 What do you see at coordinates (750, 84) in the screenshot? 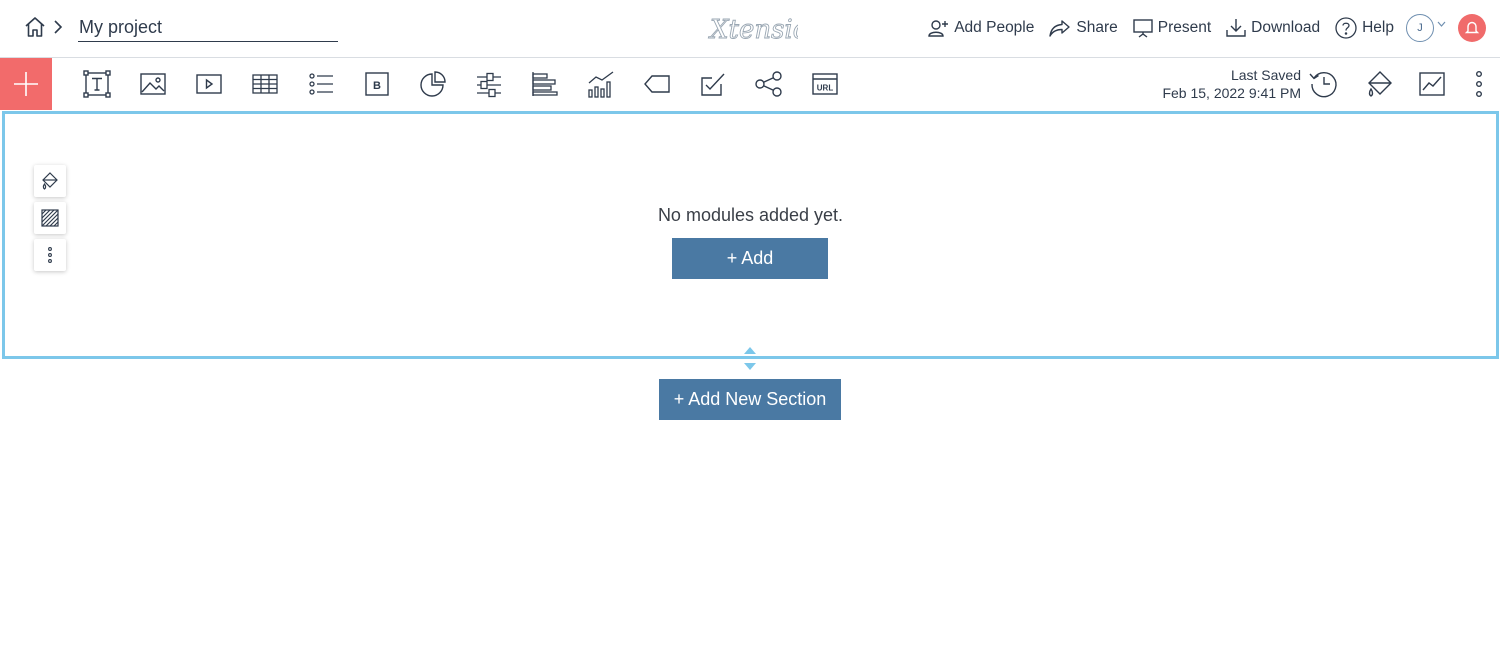
I see `module-toolbar: B URL Last Saved Feb 15, 2022 9:41 PM` at bounding box center [750, 84].